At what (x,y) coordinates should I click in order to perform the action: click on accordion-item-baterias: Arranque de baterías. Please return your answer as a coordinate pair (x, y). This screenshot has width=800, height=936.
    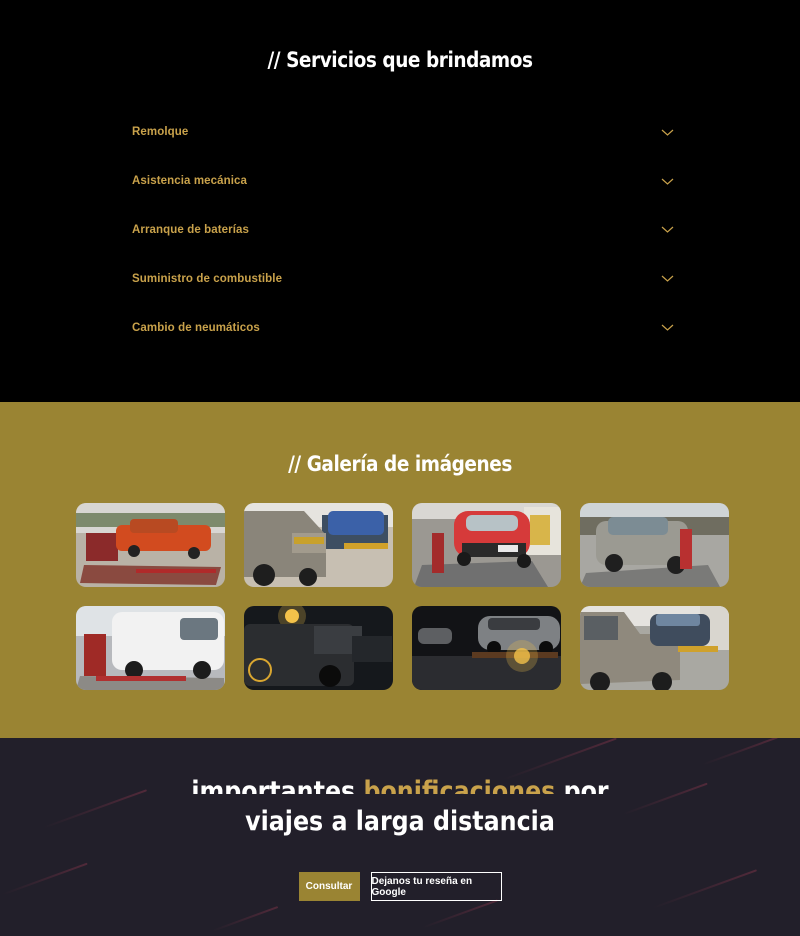
    Looking at the image, I should click on (403, 230).